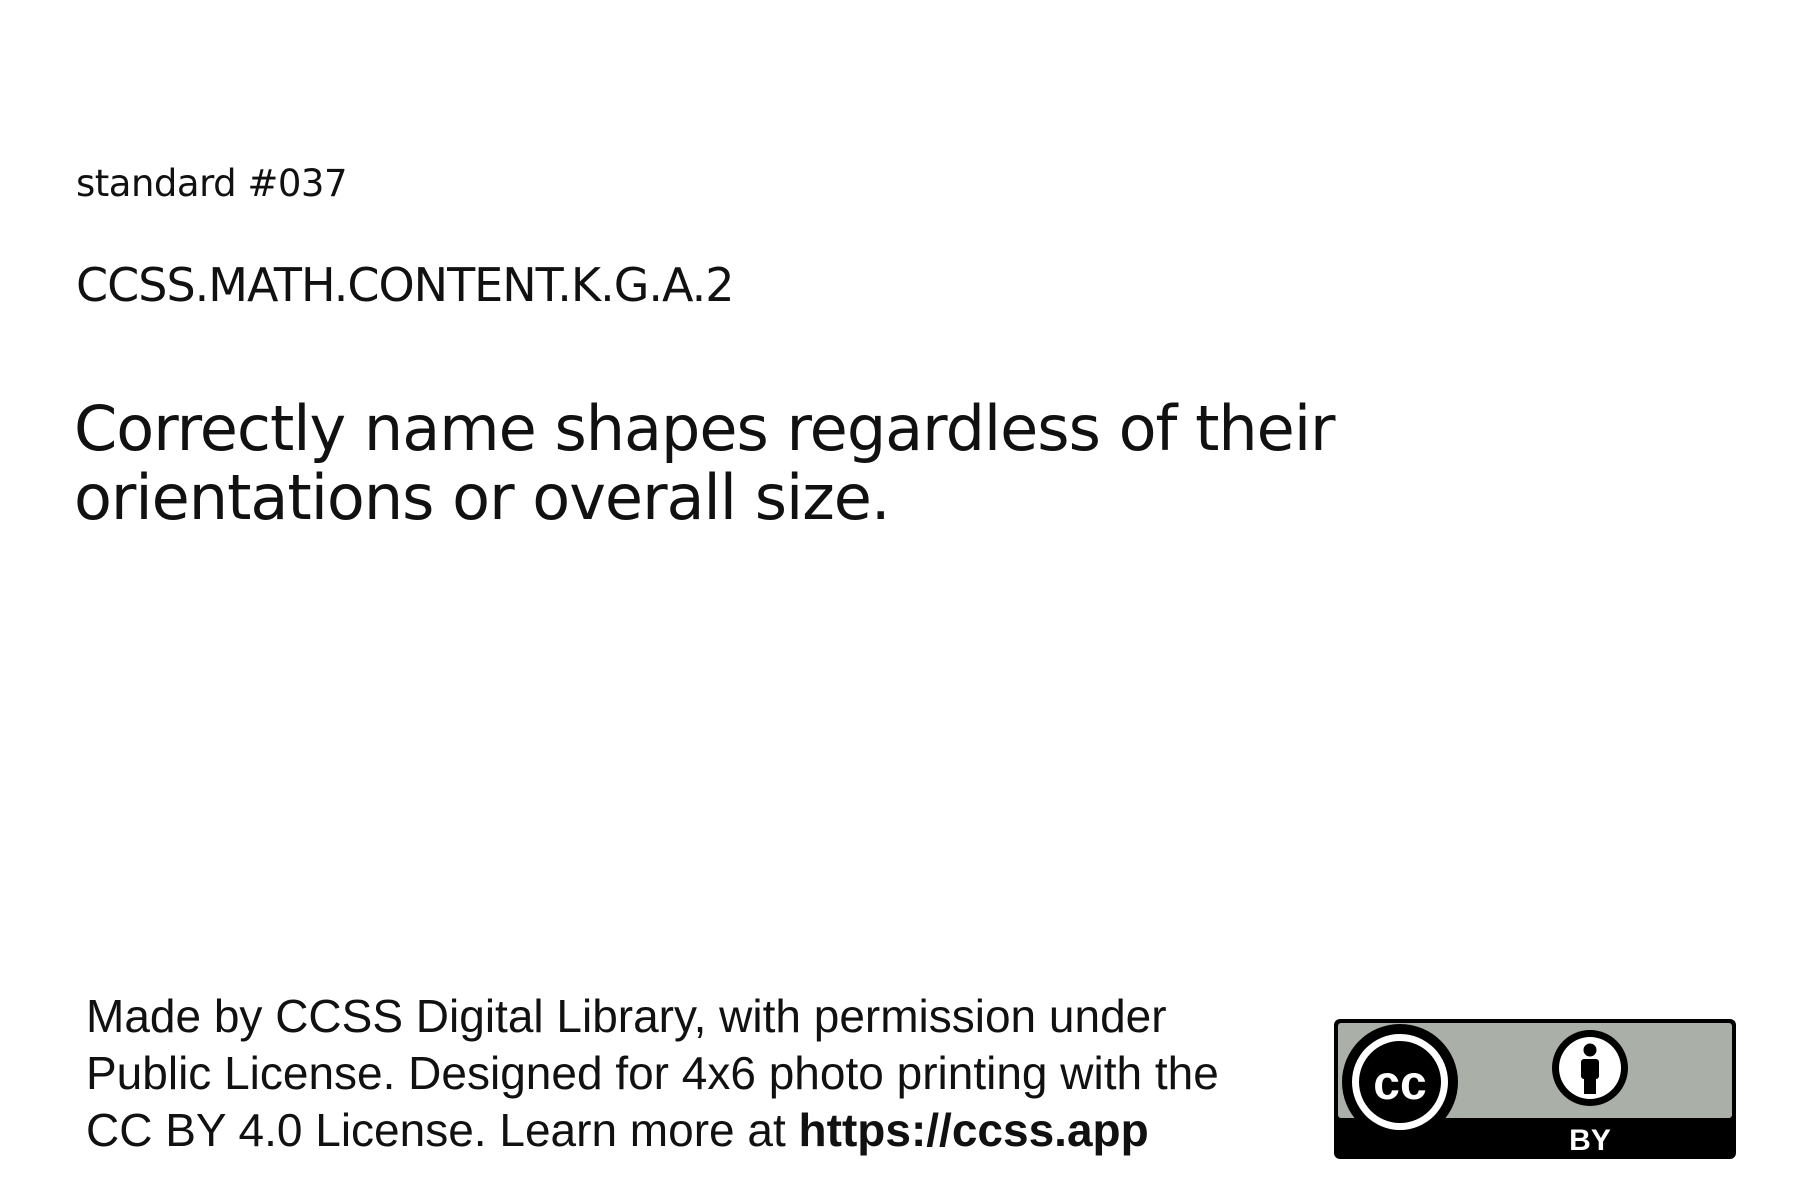  What do you see at coordinates (442, 1130) in the screenshot?
I see `attribution-line-prefix: CC BY 4.0 License. Learn more at` at bounding box center [442, 1130].